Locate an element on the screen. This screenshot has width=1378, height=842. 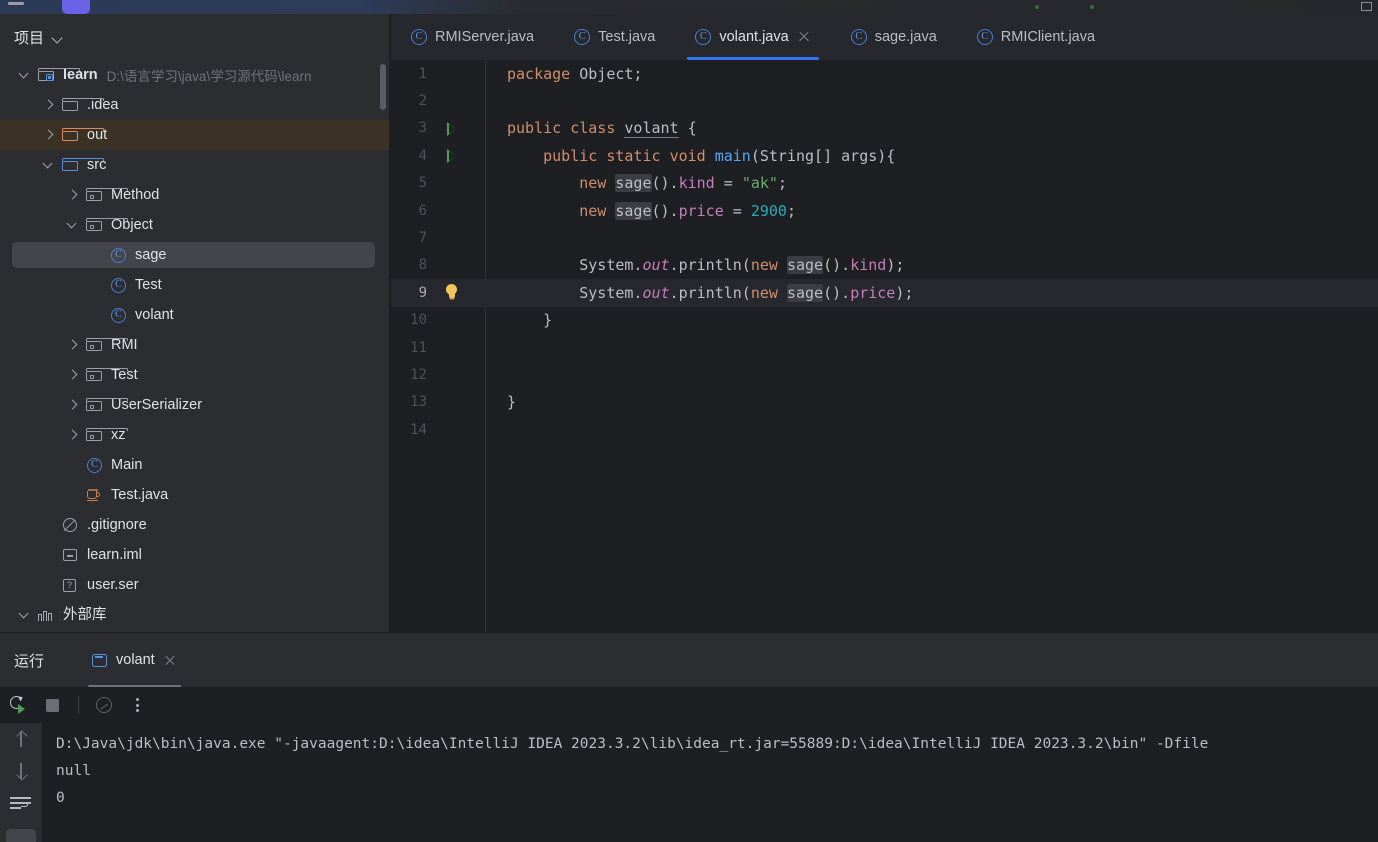
code-line: 1 package Object; is located at coordinates (884, 73).